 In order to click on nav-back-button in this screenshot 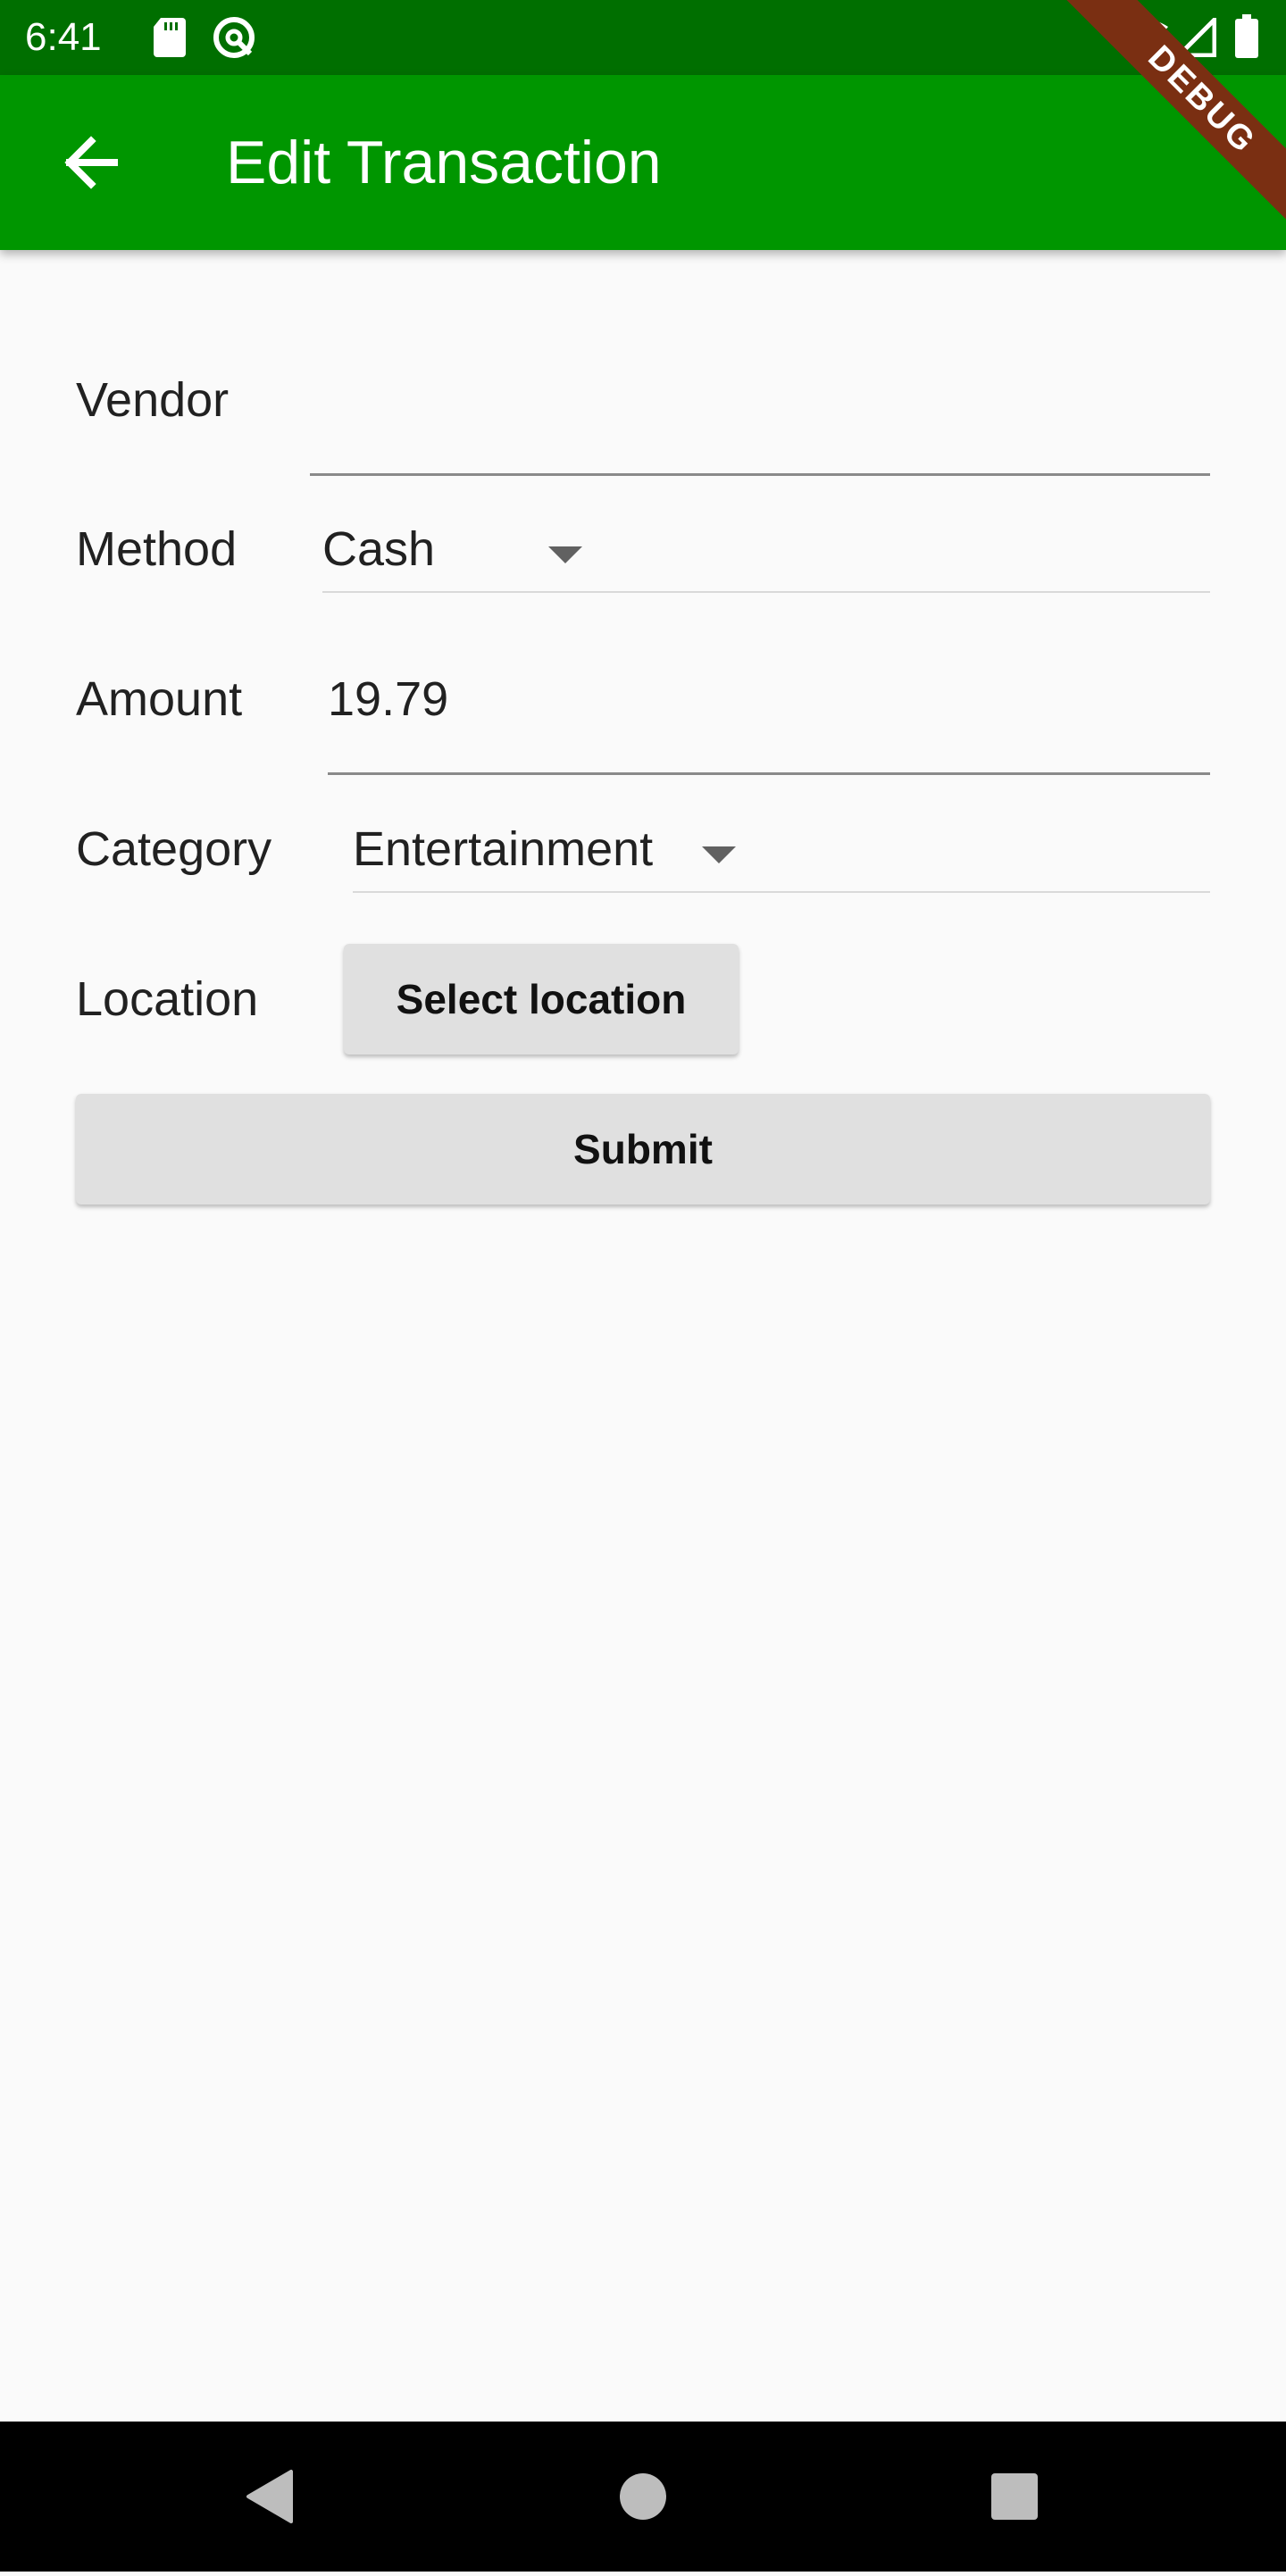, I will do `click(270, 2497)`.